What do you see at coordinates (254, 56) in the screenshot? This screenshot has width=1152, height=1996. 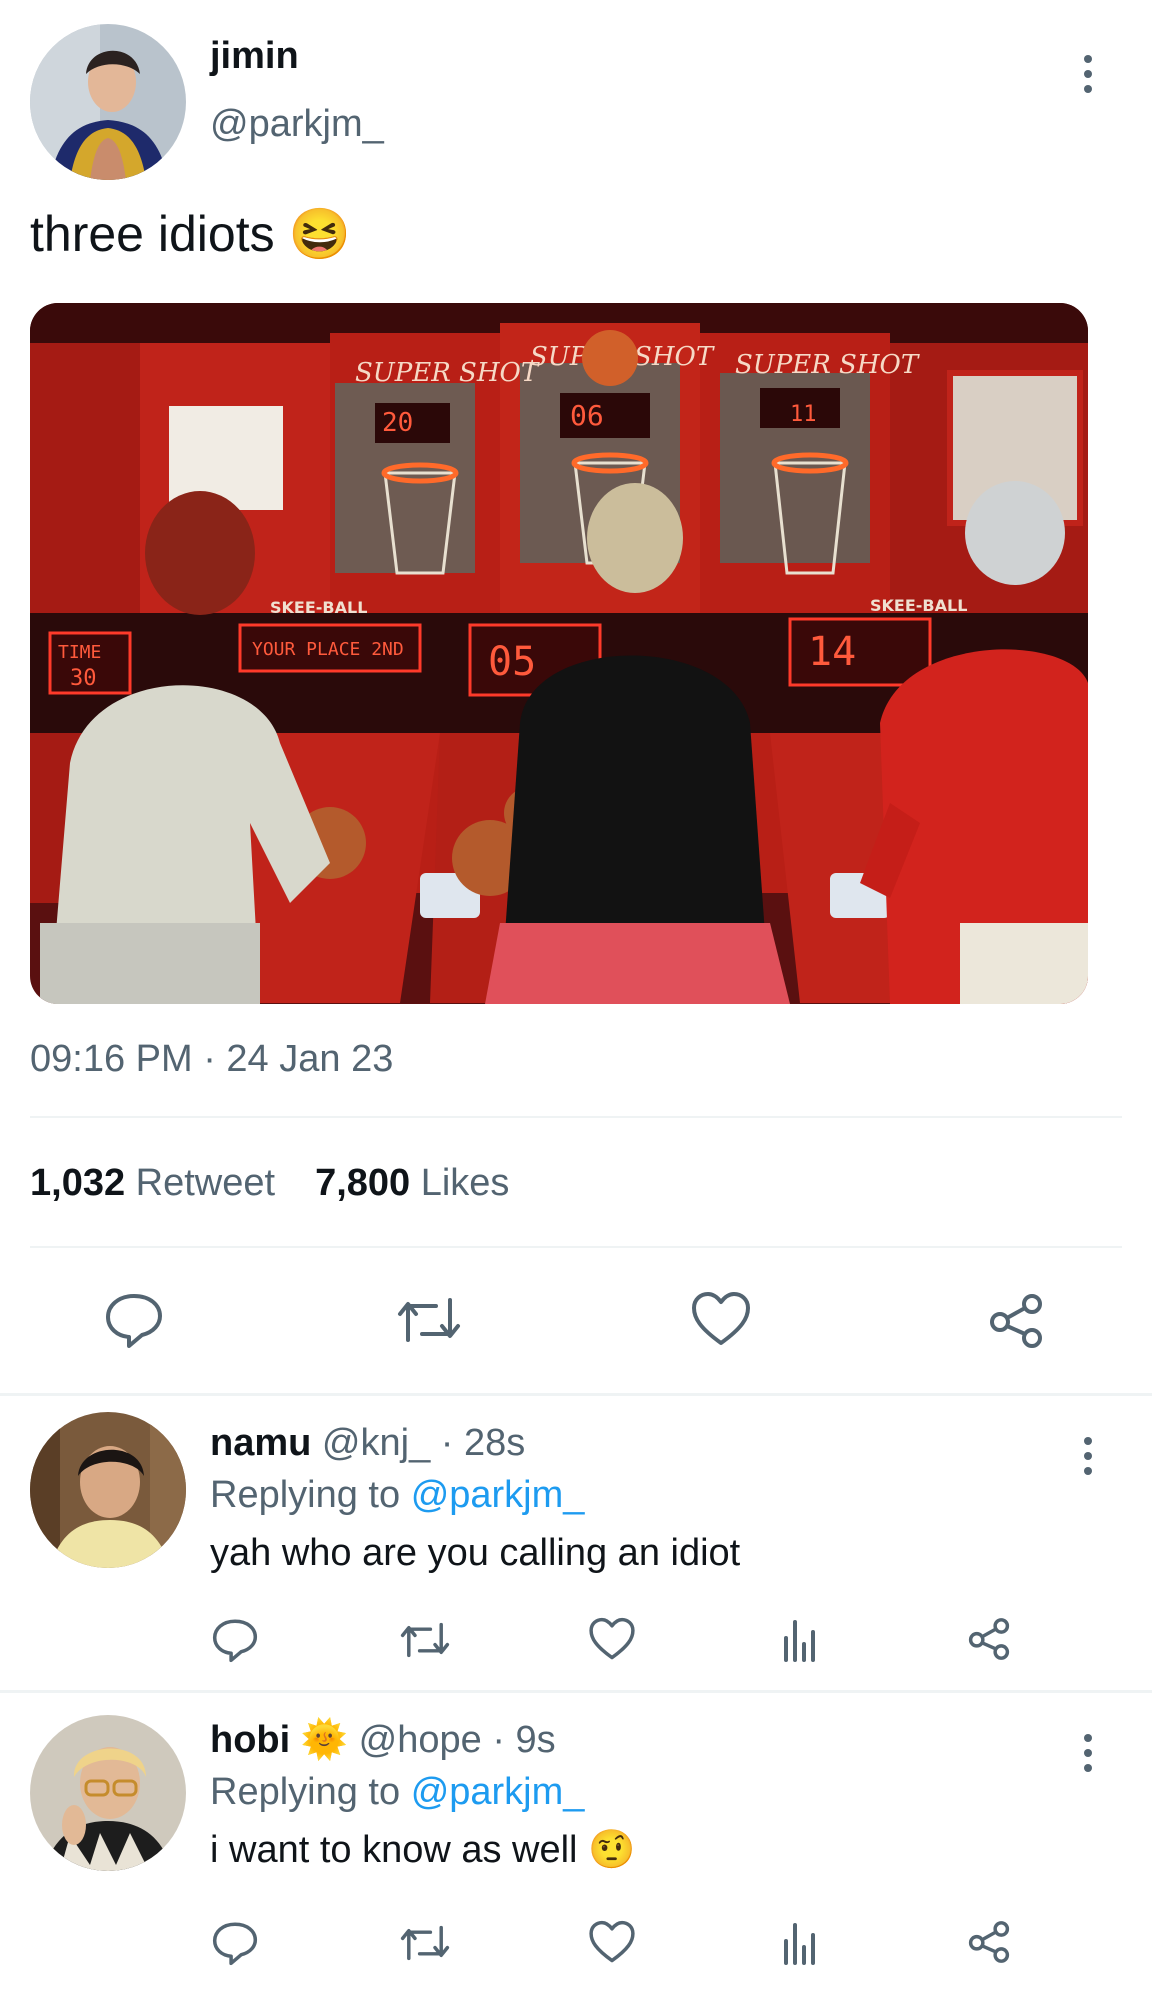 I see `author-name: jimin` at bounding box center [254, 56].